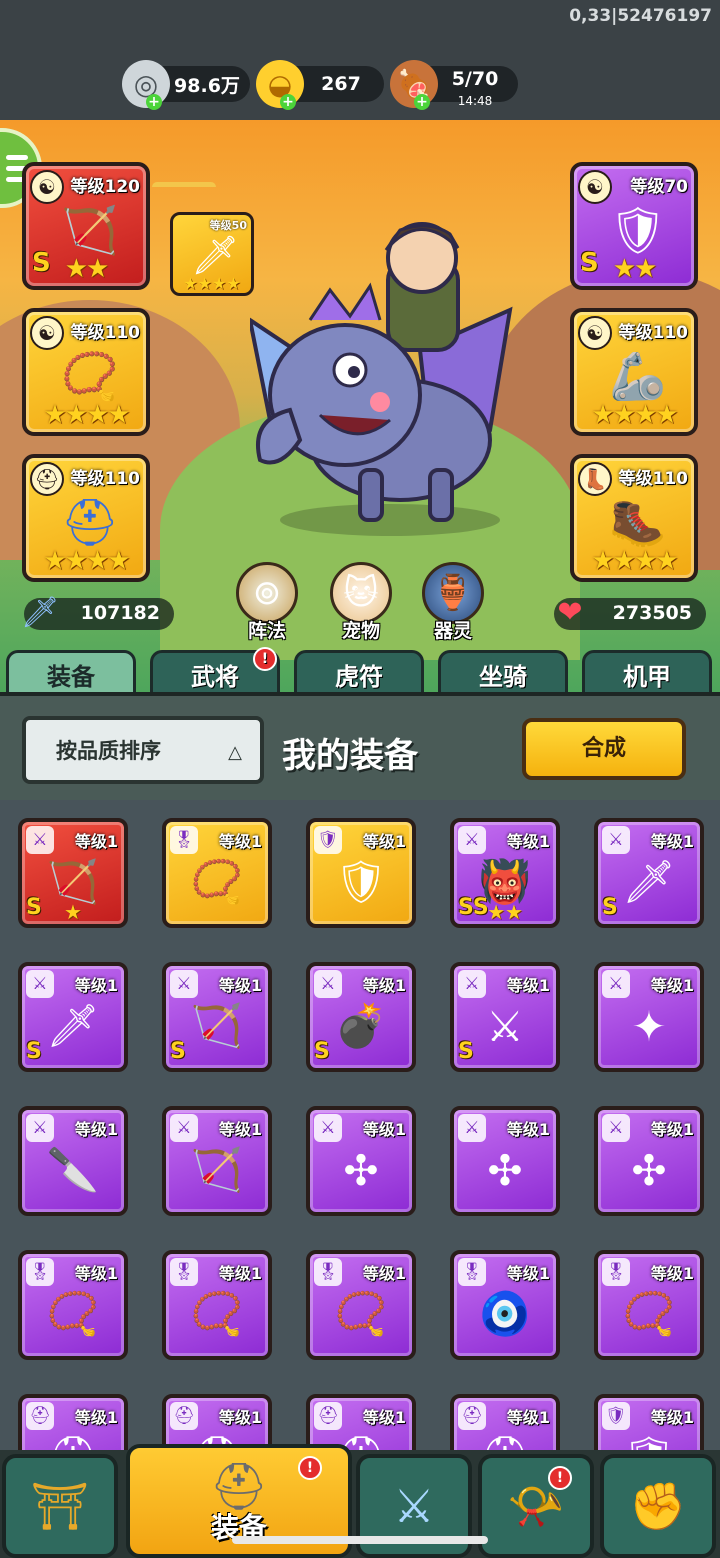  What do you see at coordinates (652, 613) in the screenshot?
I see `hp-value: 273505` at bounding box center [652, 613].